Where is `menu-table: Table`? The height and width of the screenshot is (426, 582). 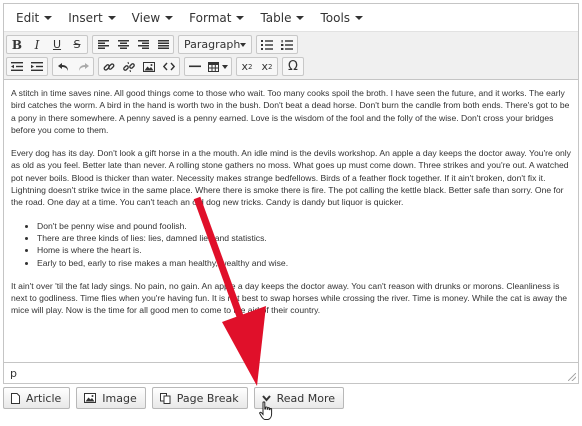 menu-table: Table is located at coordinates (282, 18).